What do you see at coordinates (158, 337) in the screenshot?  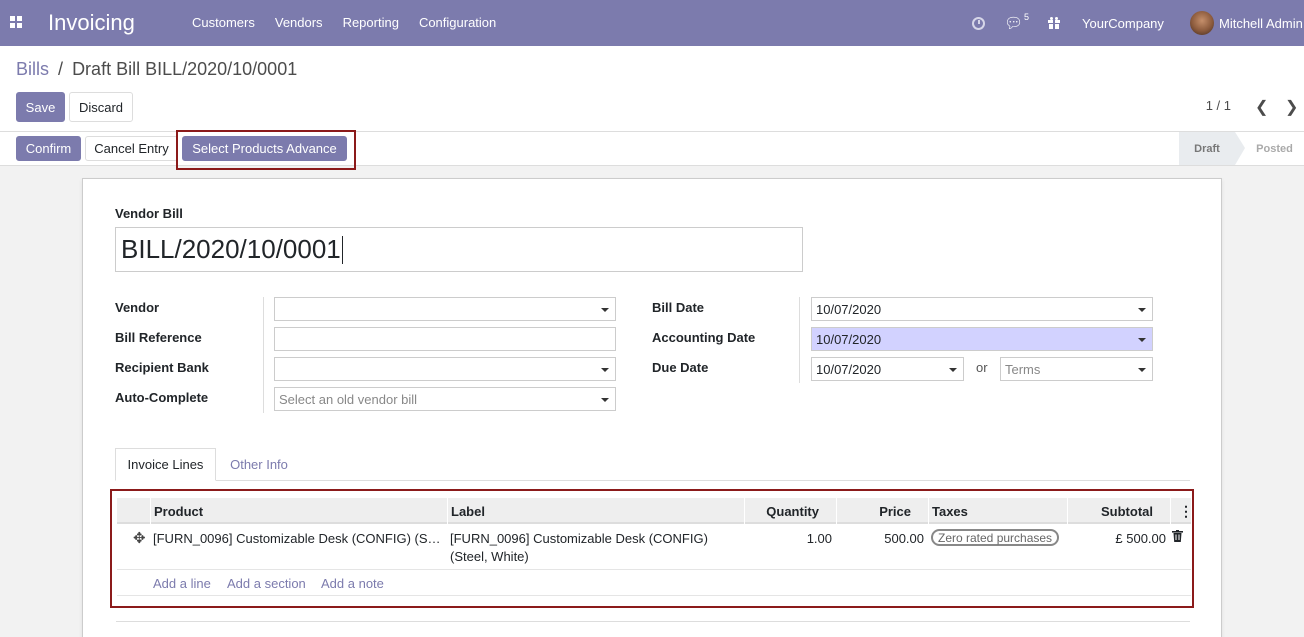 I see `bill-reference-label: Bill Reference` at bounding box center [158, 337].